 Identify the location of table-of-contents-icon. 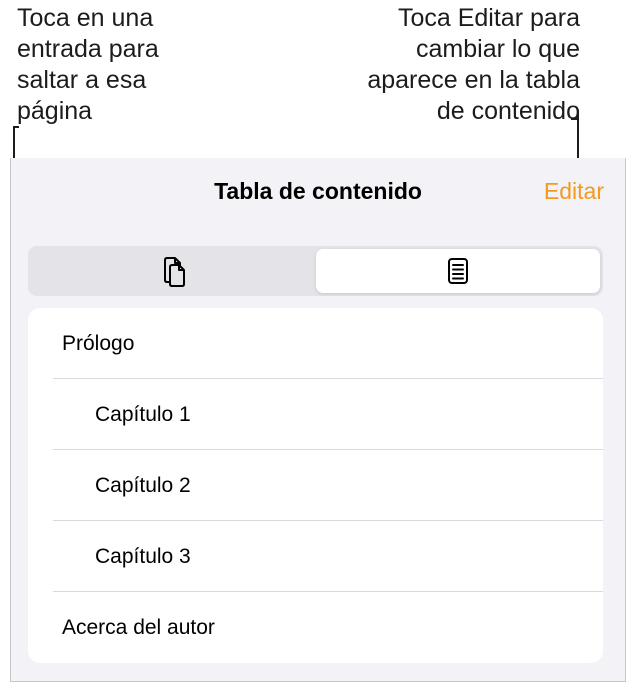
(458, 271).